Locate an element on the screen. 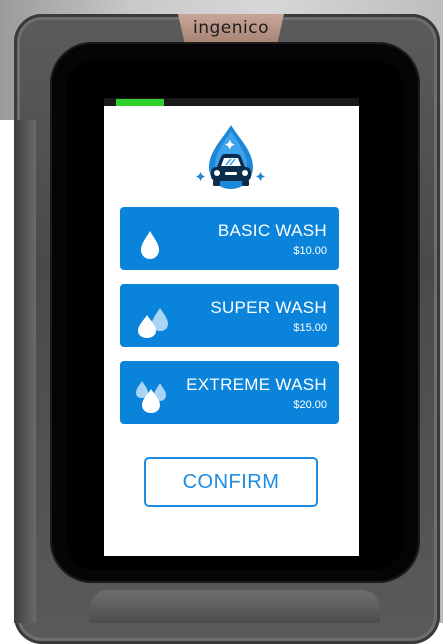  brand-logo-text: ingenico is located at coordinates (231, 28).